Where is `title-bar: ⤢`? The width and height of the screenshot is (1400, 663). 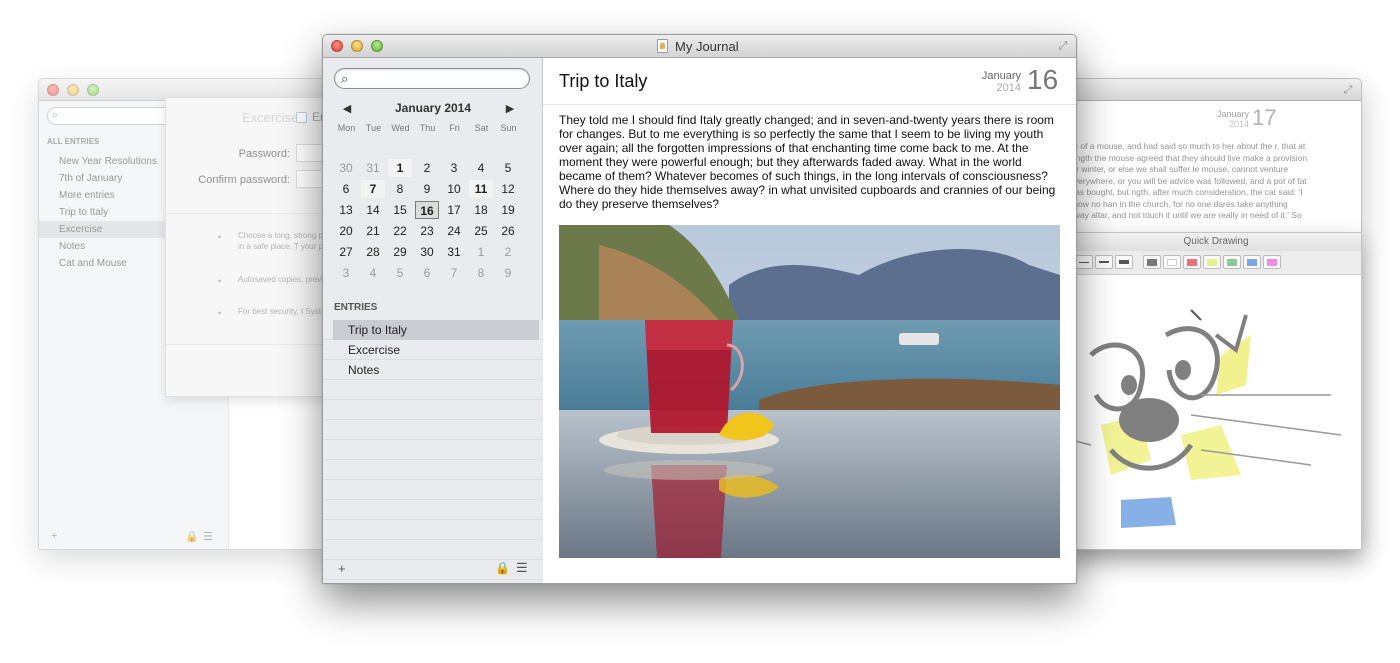 title-bar: ⤢ is located at coordinates (1210, 90).